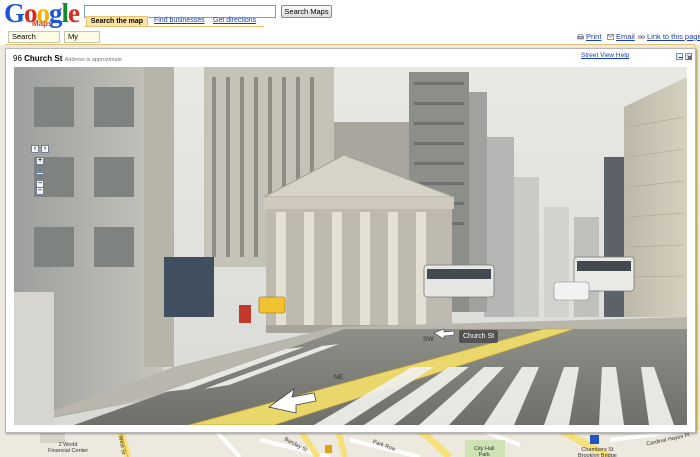  I want to click on map-label-world-financial: 2 World Financial Center, so click(68, 448).